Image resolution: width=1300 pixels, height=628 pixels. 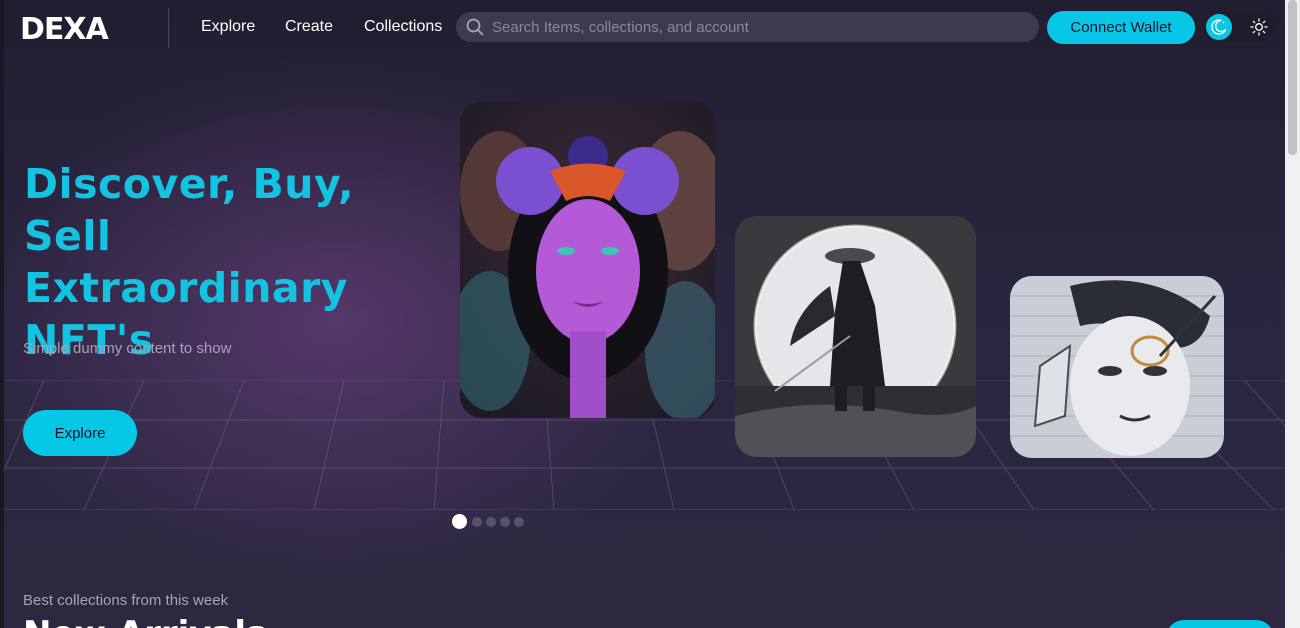 I want to click on section-subtitle: Best collections from this week, so click(x=126, y=600).